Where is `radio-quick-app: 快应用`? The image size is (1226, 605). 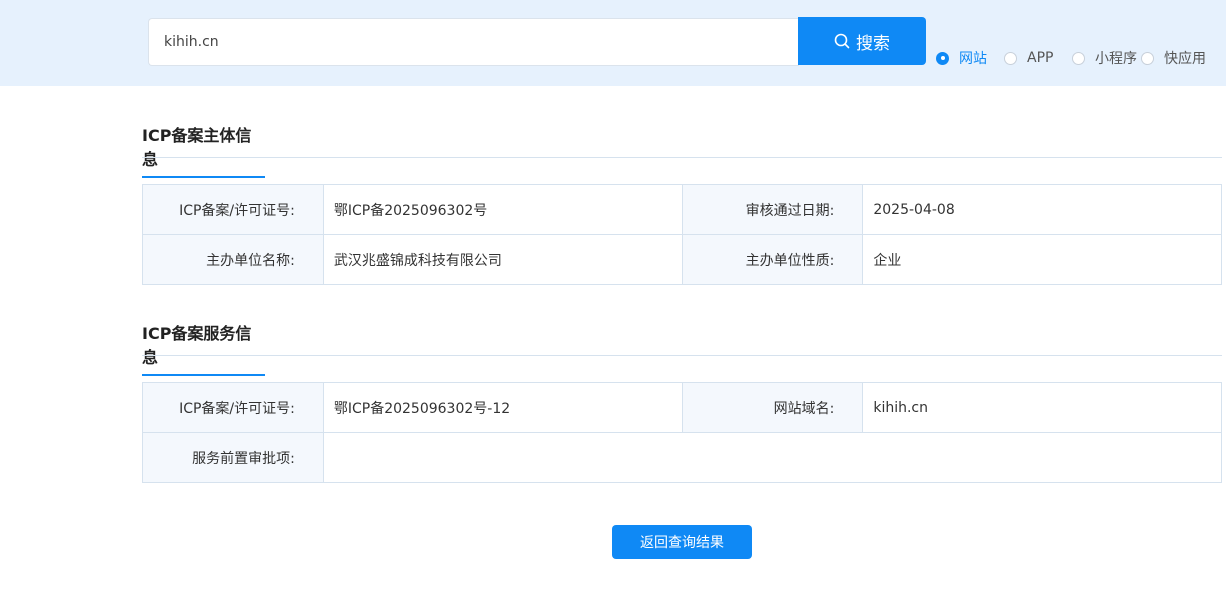
radio-quick-app: 快应用 is located at coordinates (1173, 58).